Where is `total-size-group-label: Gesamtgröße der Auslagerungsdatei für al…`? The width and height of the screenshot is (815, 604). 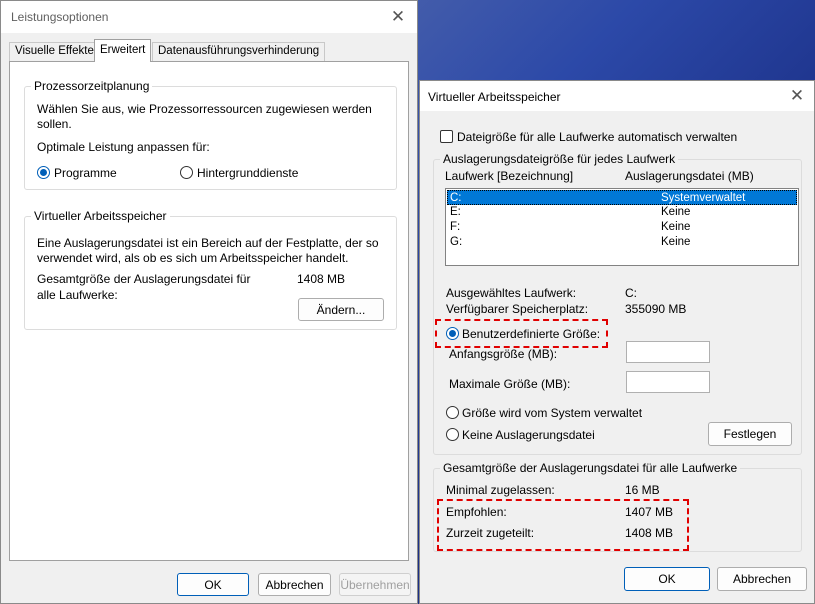 total-size-group-label: Gesamtgröße der Auslagerungsdatei für al… is located at coordinates (590, 468).